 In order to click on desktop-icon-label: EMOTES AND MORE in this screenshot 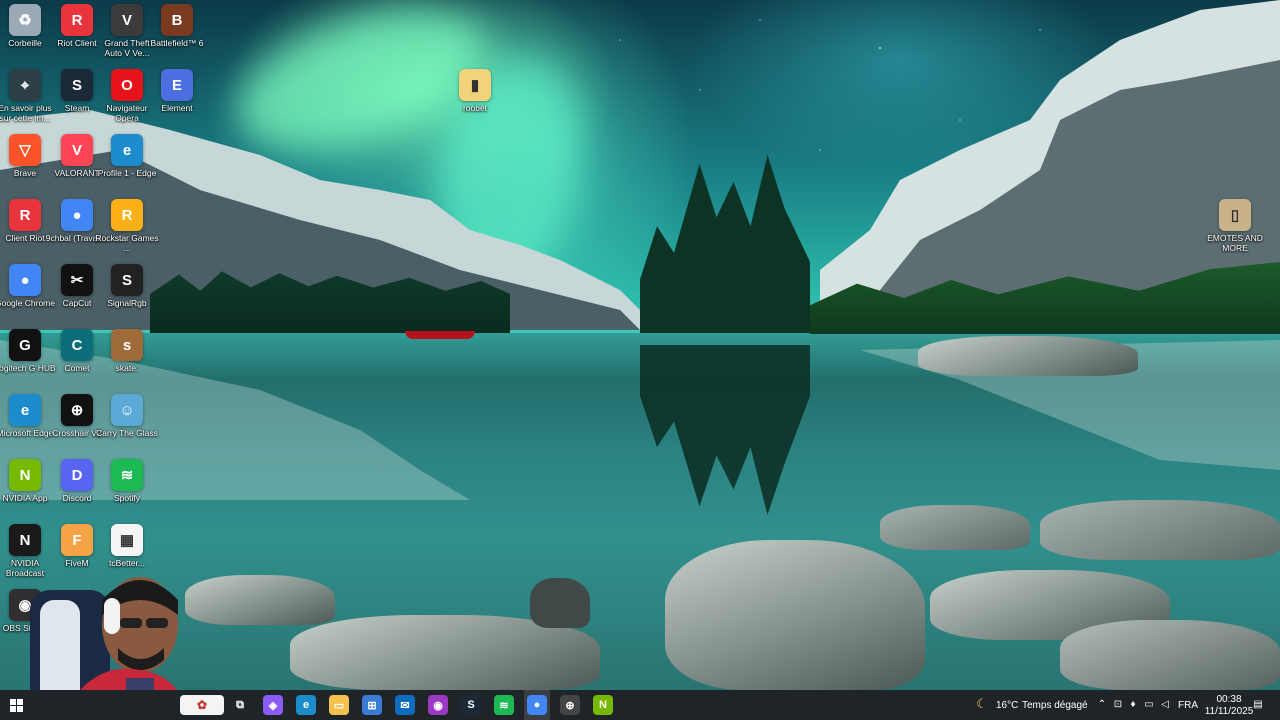, I will do `click(1235, 243)`.